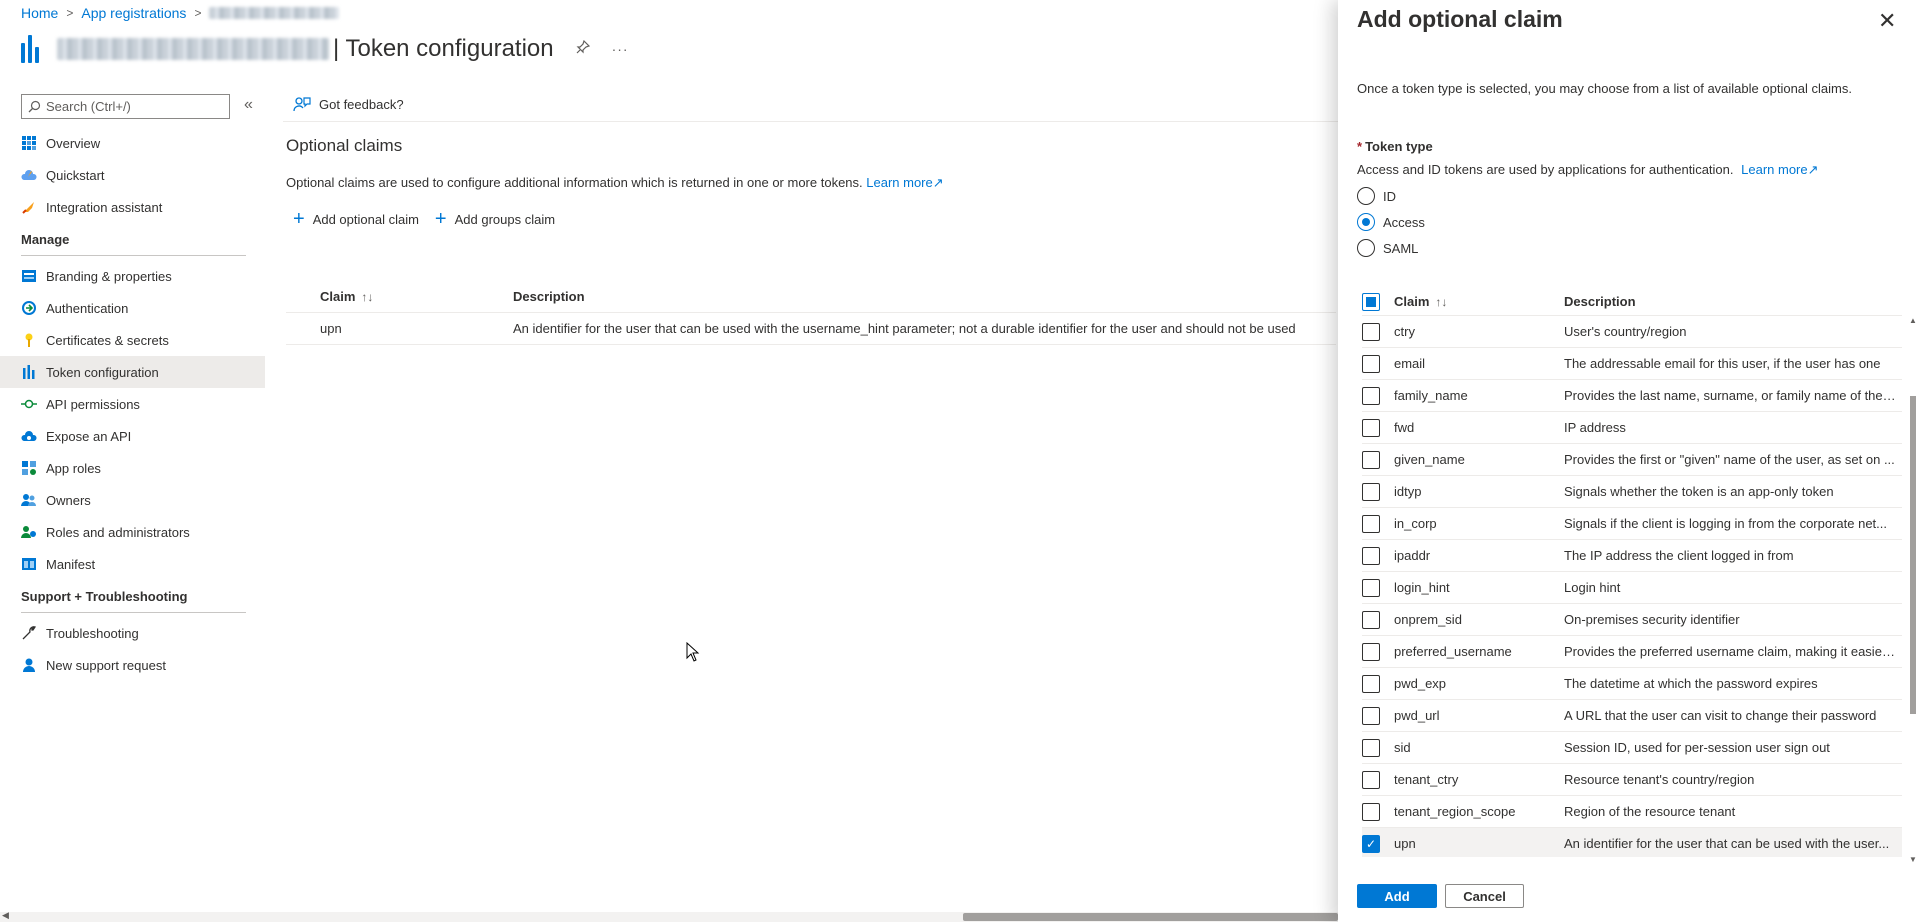 Image resolution: width=1919 pixels, height=922 pixels. I want to click on radio-access: Access, so click(1391, 222).